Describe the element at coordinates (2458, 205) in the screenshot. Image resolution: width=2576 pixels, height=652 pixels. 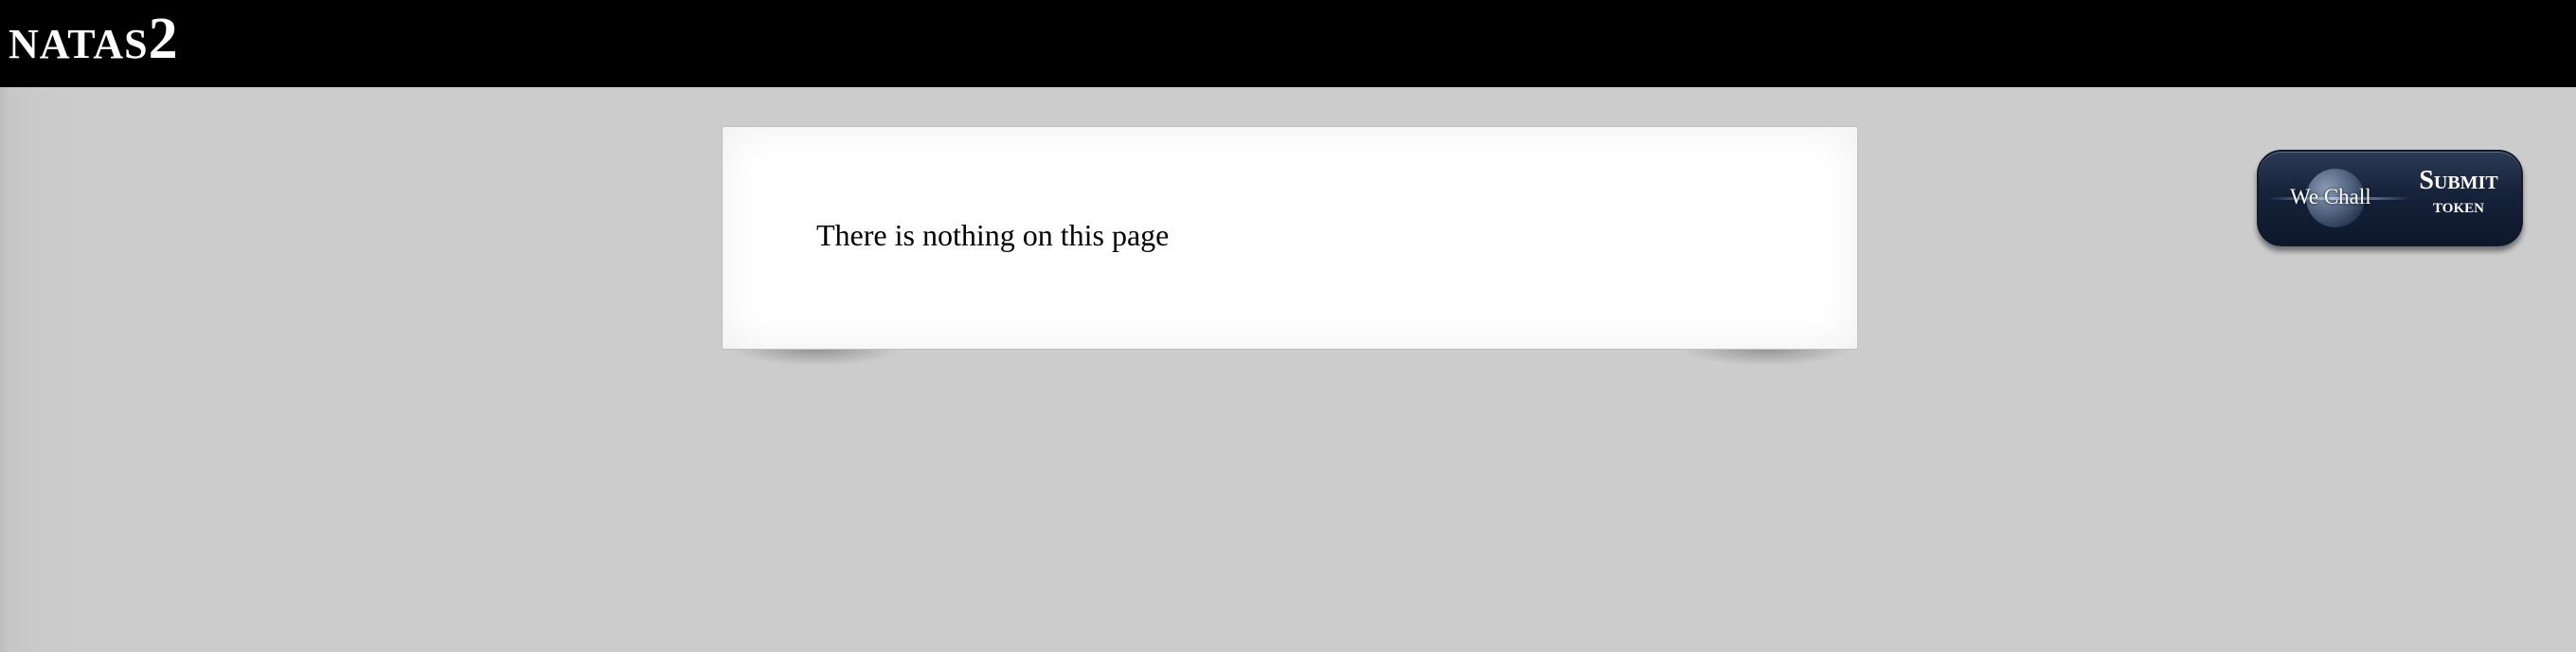
I see `token-label: token` at that location.